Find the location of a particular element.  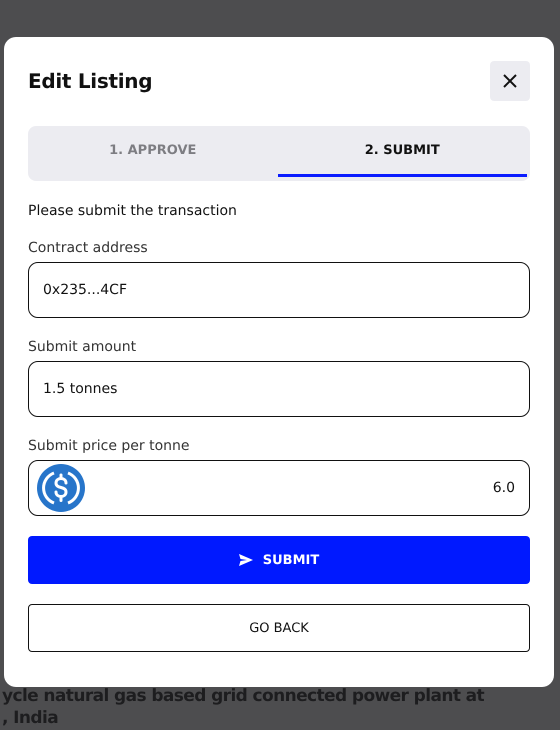

tab: 2. SUBMIT is located at coordinates (402, 151).